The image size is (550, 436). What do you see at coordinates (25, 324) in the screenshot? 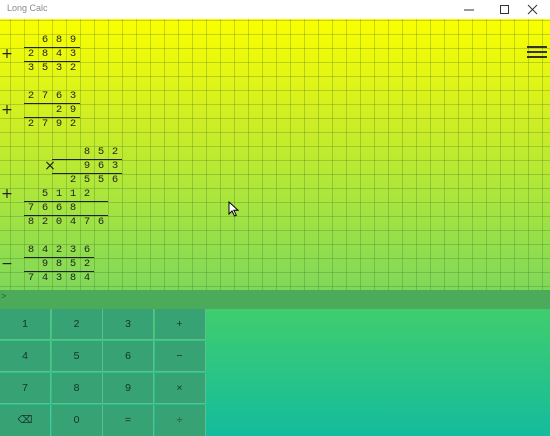
I see `key-1: 1` at bounding box center [25, 324].